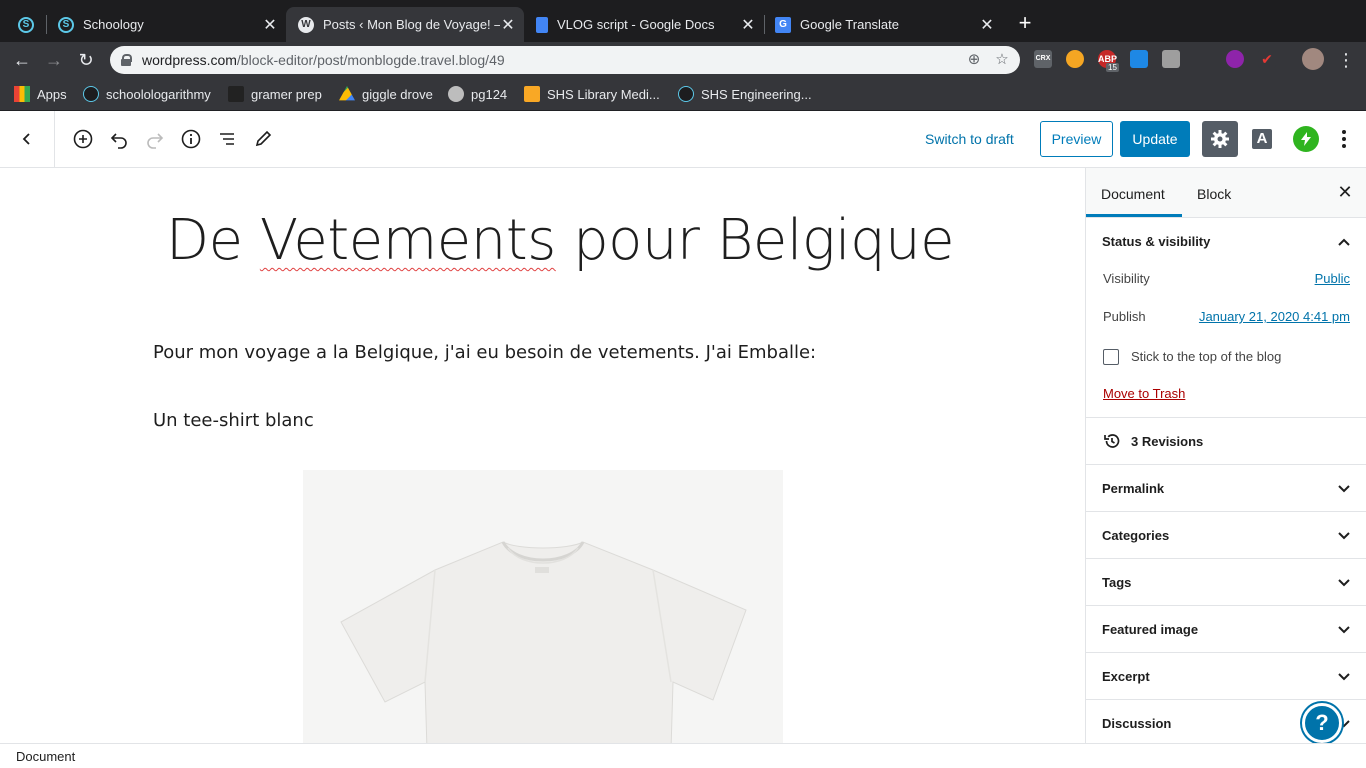  Describe the element at coordinates (227, 139) in the screenshot. I see `block-navigation-button` at that location.